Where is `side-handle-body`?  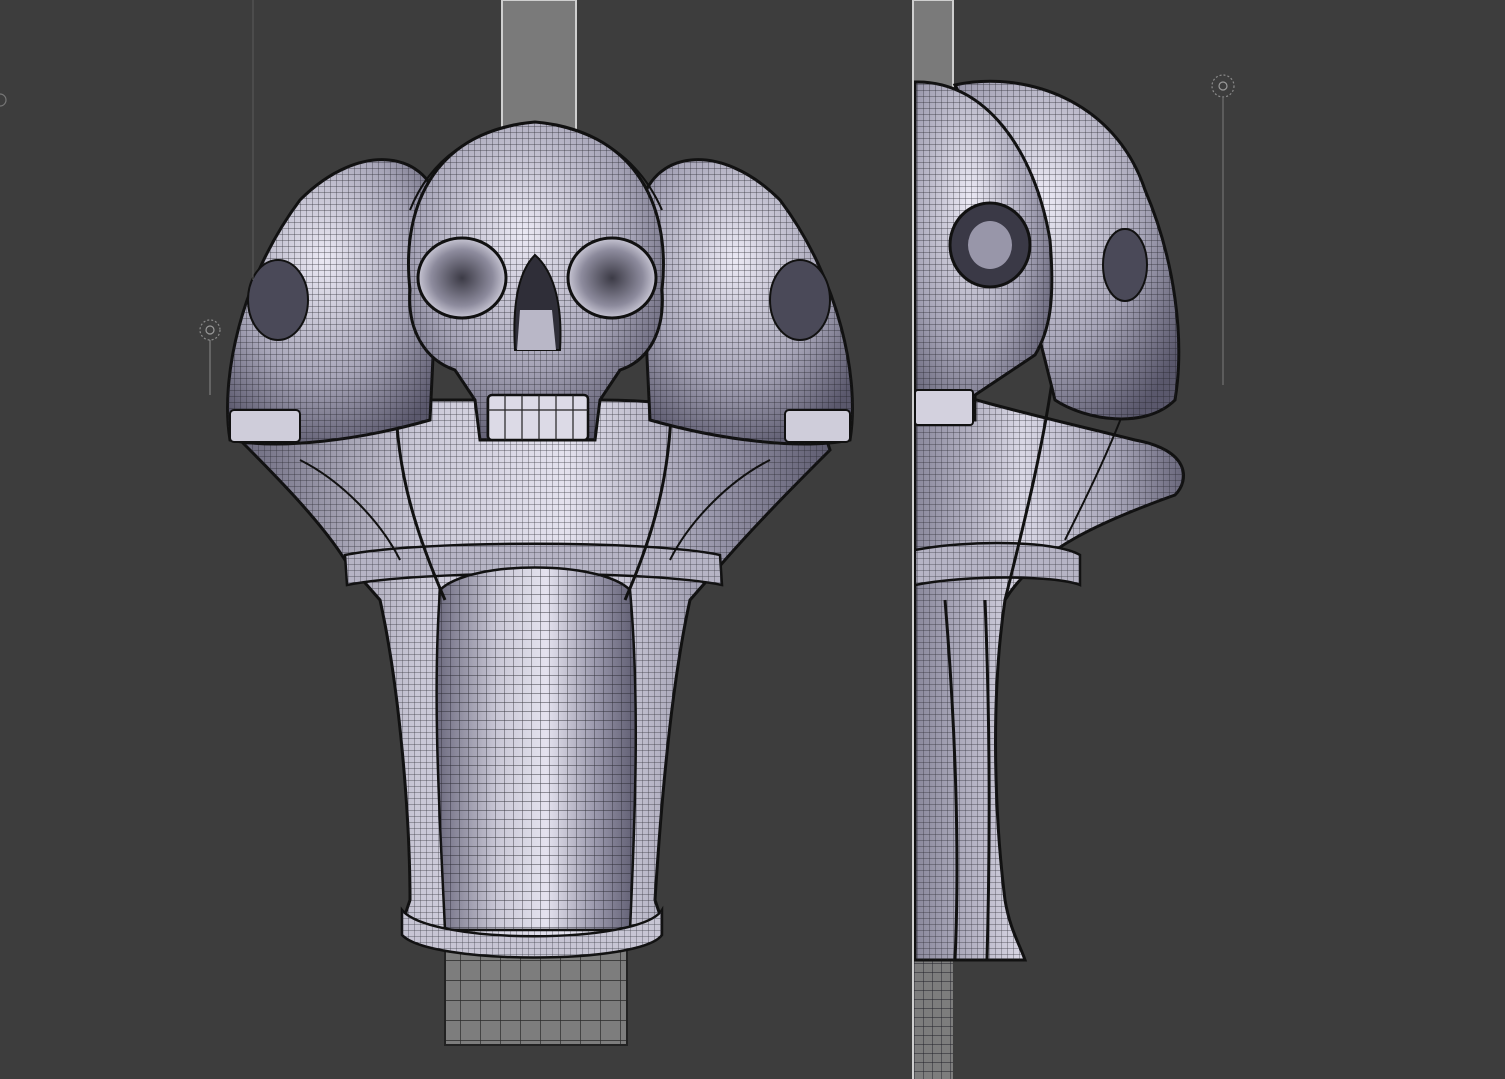
side-handle-body is located at coordinates (1049, 660).